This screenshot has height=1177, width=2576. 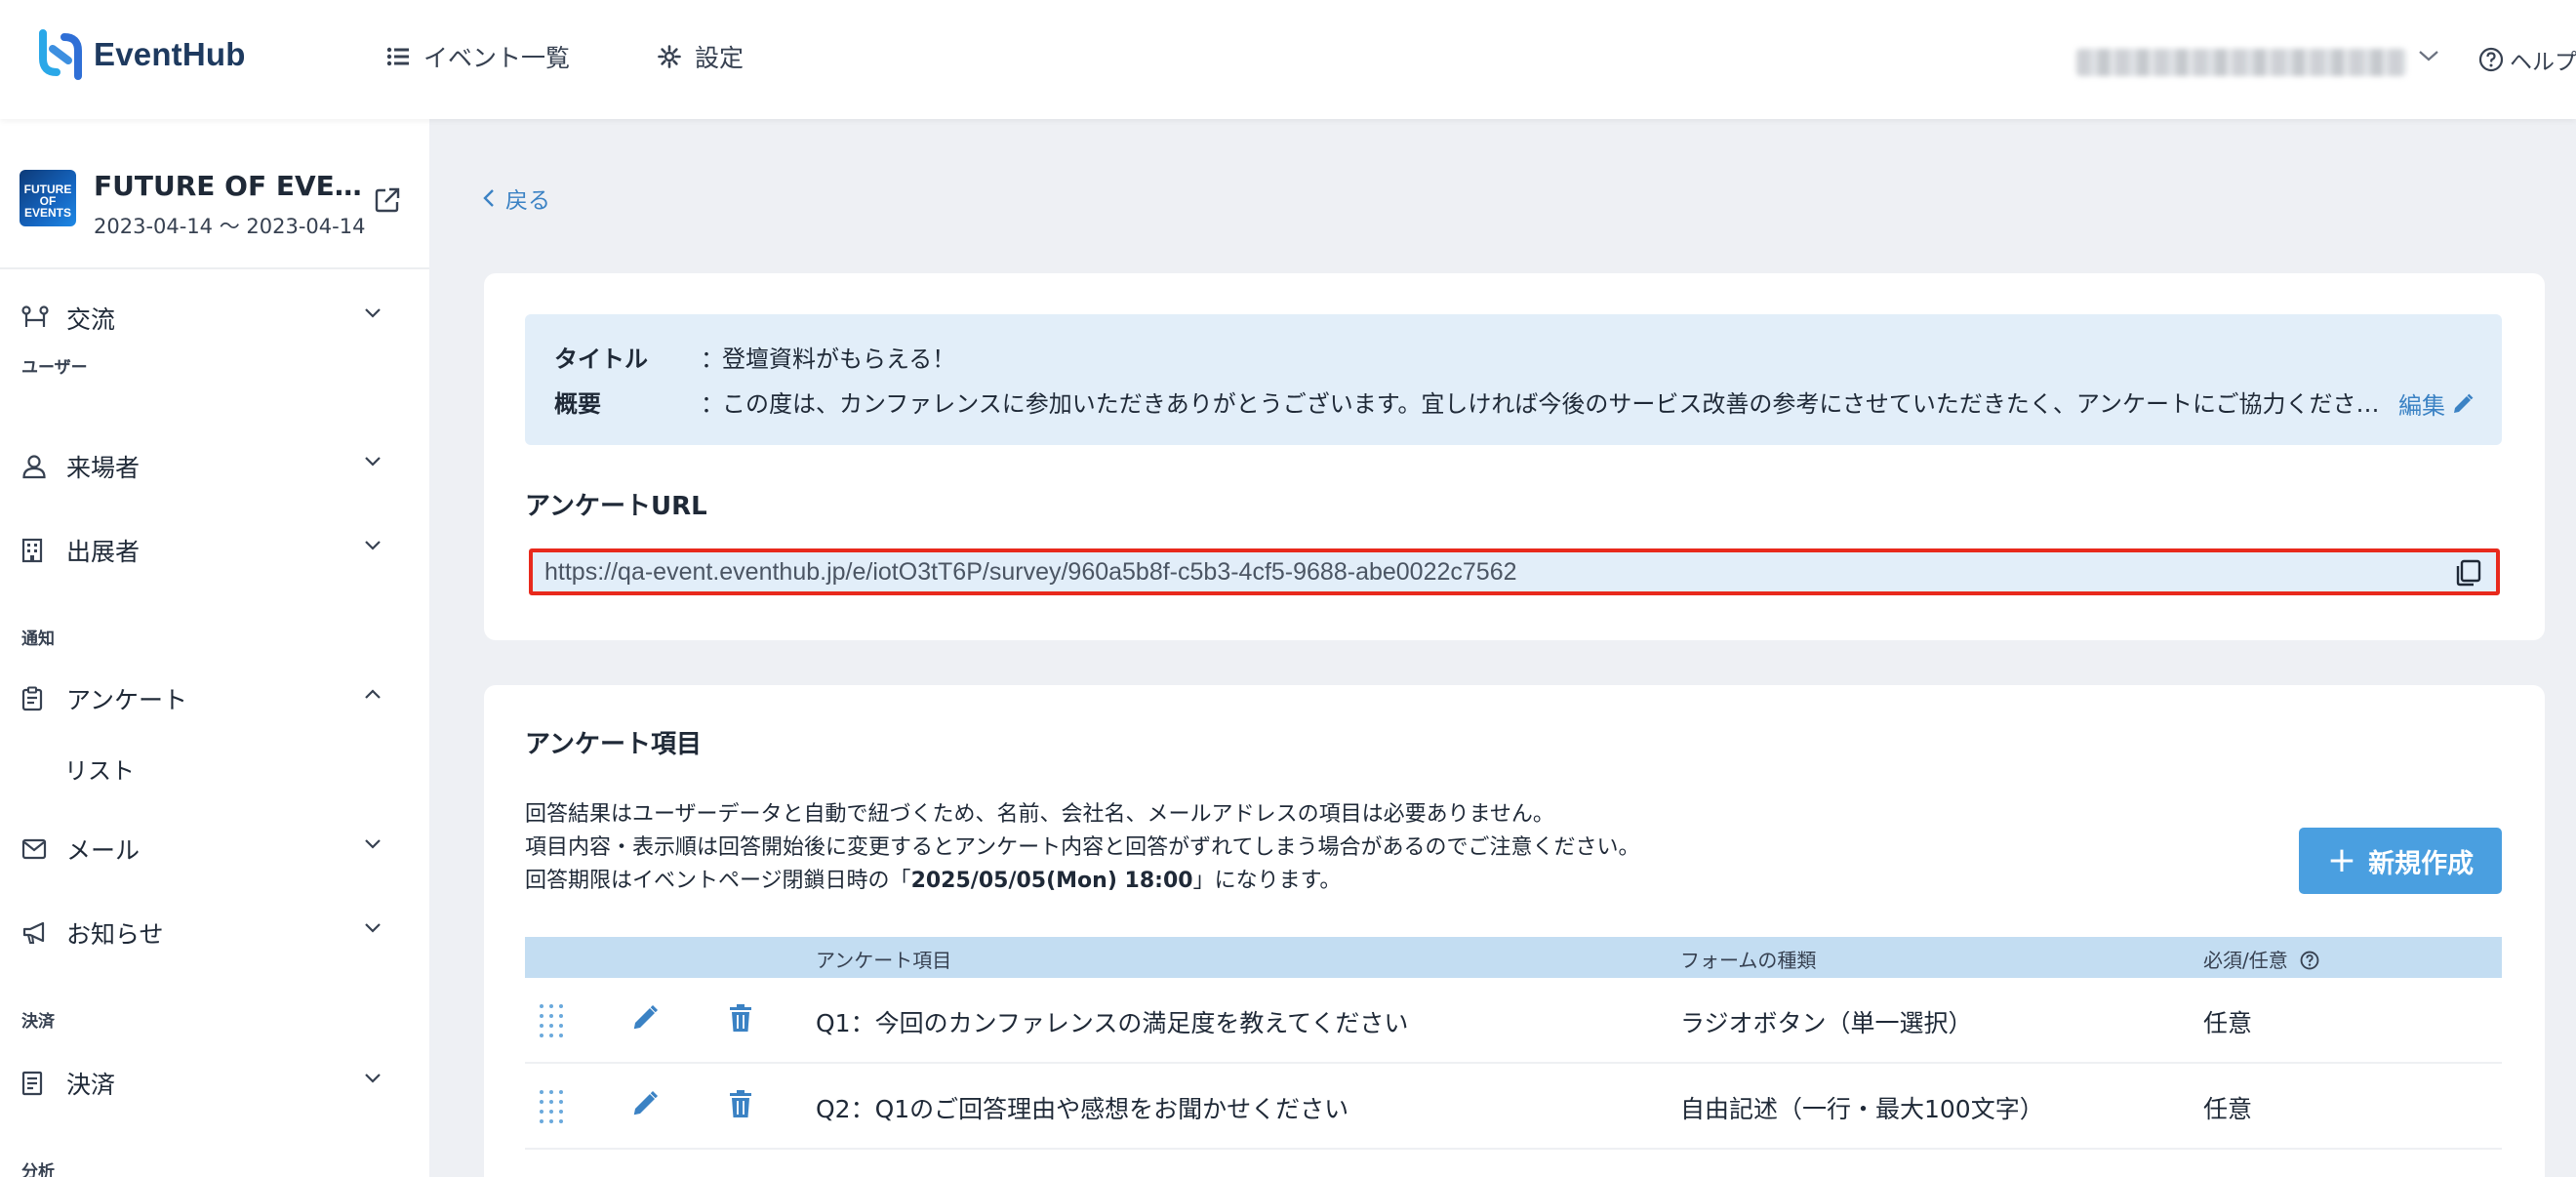 What do you see at coordinates (103, 552) in the screenshot?
I see `sidebar-item-label: 出展者` at bounding box center [103, 552].